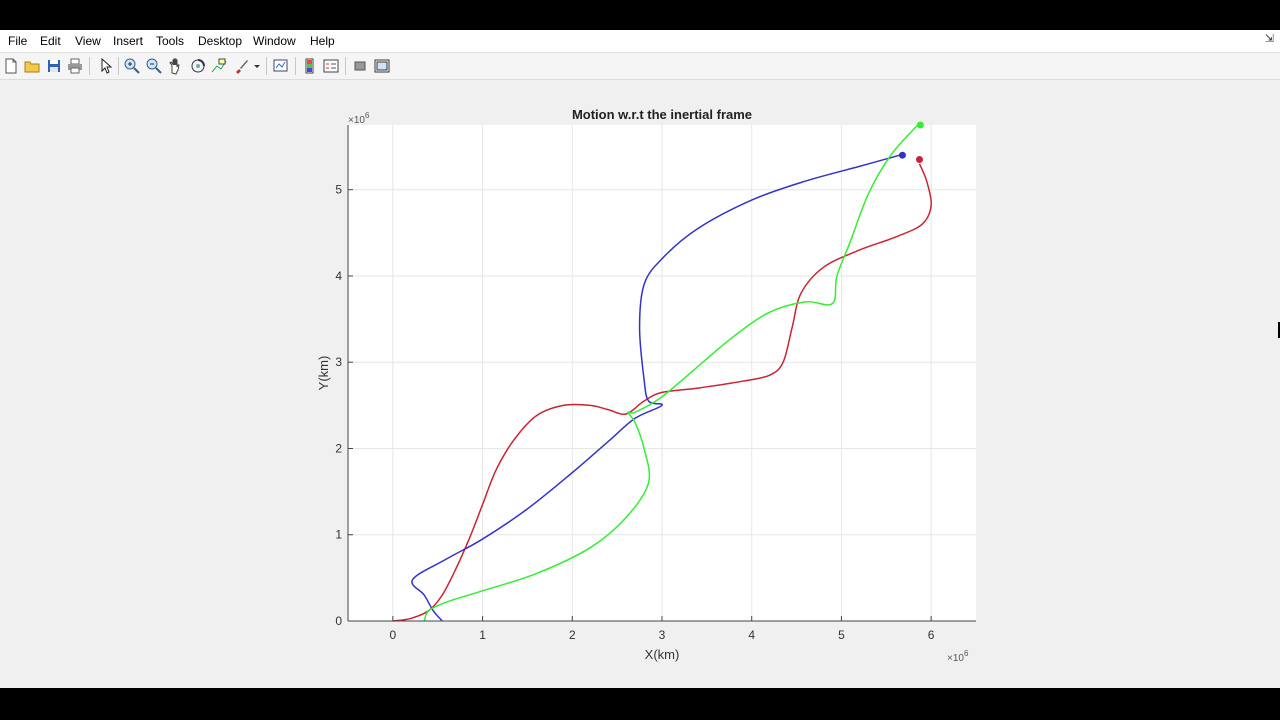  What do you see at coordinates (382, 66) in the screenshot?
I see `show-plot-tools-icon` at bounding box center [382, 66].